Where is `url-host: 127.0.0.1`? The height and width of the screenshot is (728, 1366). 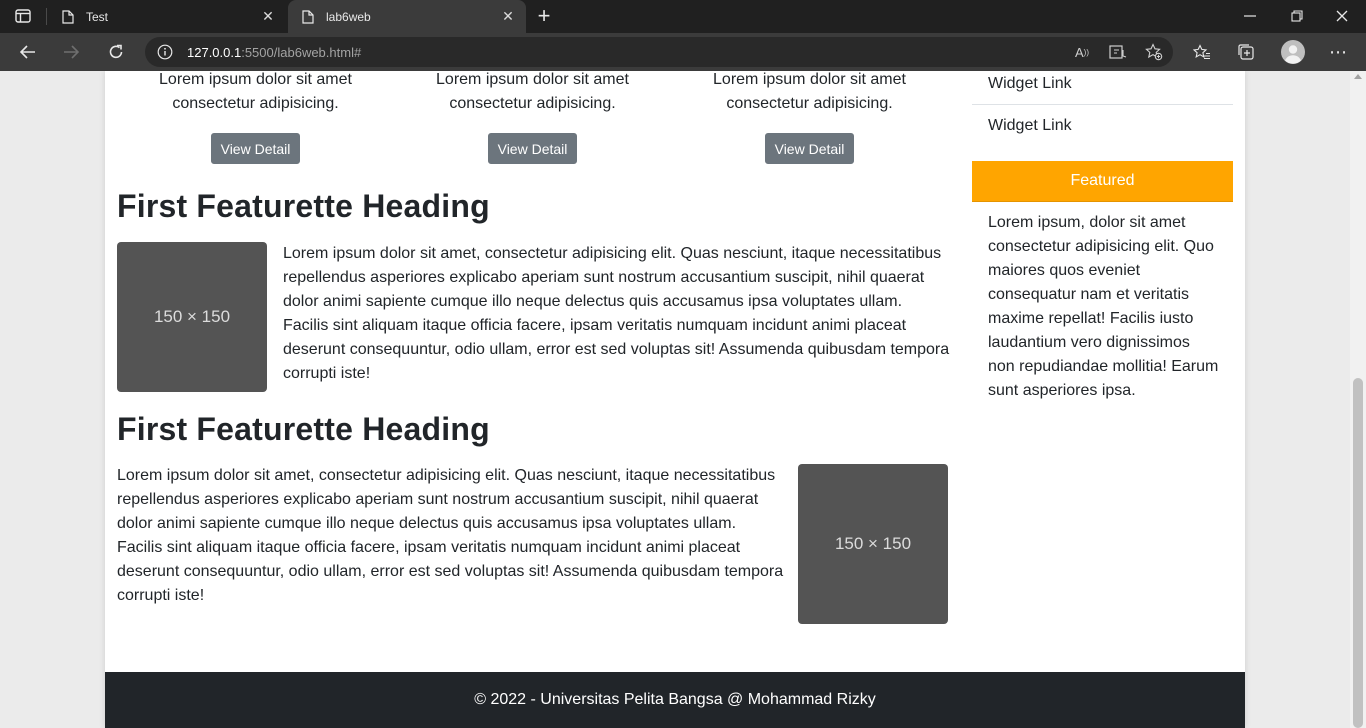 url-host: 127.0.0.1 is located at coordinates (214, 52).